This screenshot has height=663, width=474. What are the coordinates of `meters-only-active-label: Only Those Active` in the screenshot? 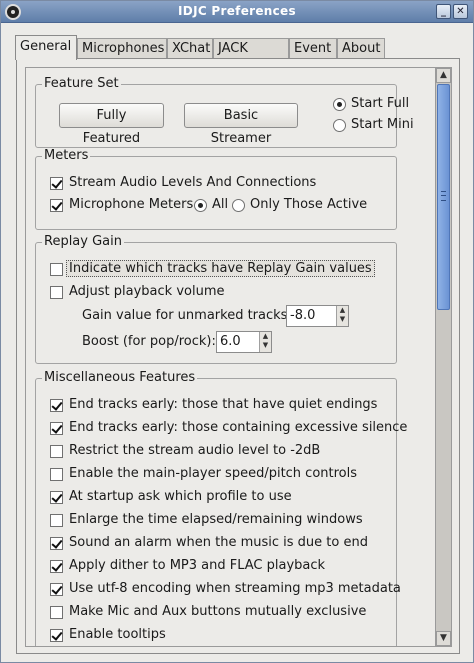 It's located at (308, 204).